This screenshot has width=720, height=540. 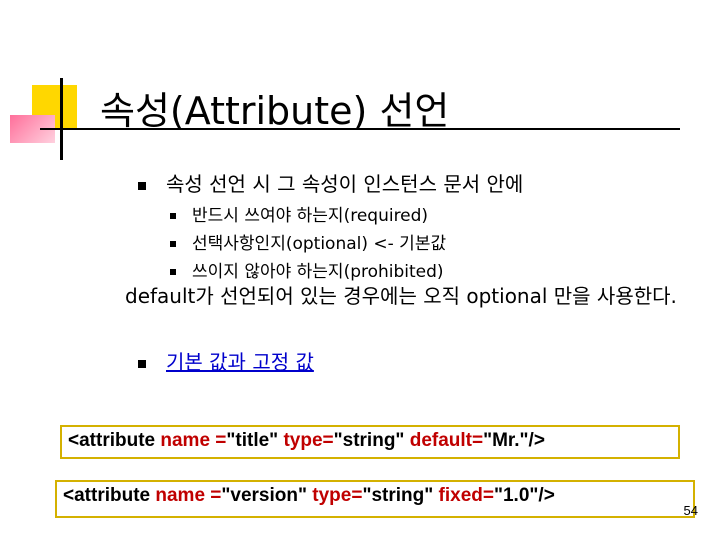 I want to click on code-value: "version", so click(x=267, y=495).